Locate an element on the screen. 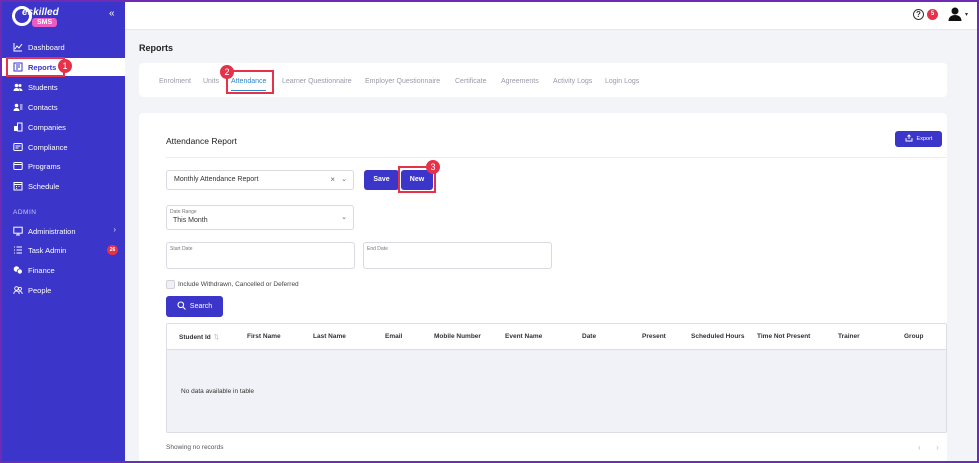 Image resolution: width=979 pixels, height=463 pixels. tab-enrolment: Enrolment is located at coordinates (175, 81).